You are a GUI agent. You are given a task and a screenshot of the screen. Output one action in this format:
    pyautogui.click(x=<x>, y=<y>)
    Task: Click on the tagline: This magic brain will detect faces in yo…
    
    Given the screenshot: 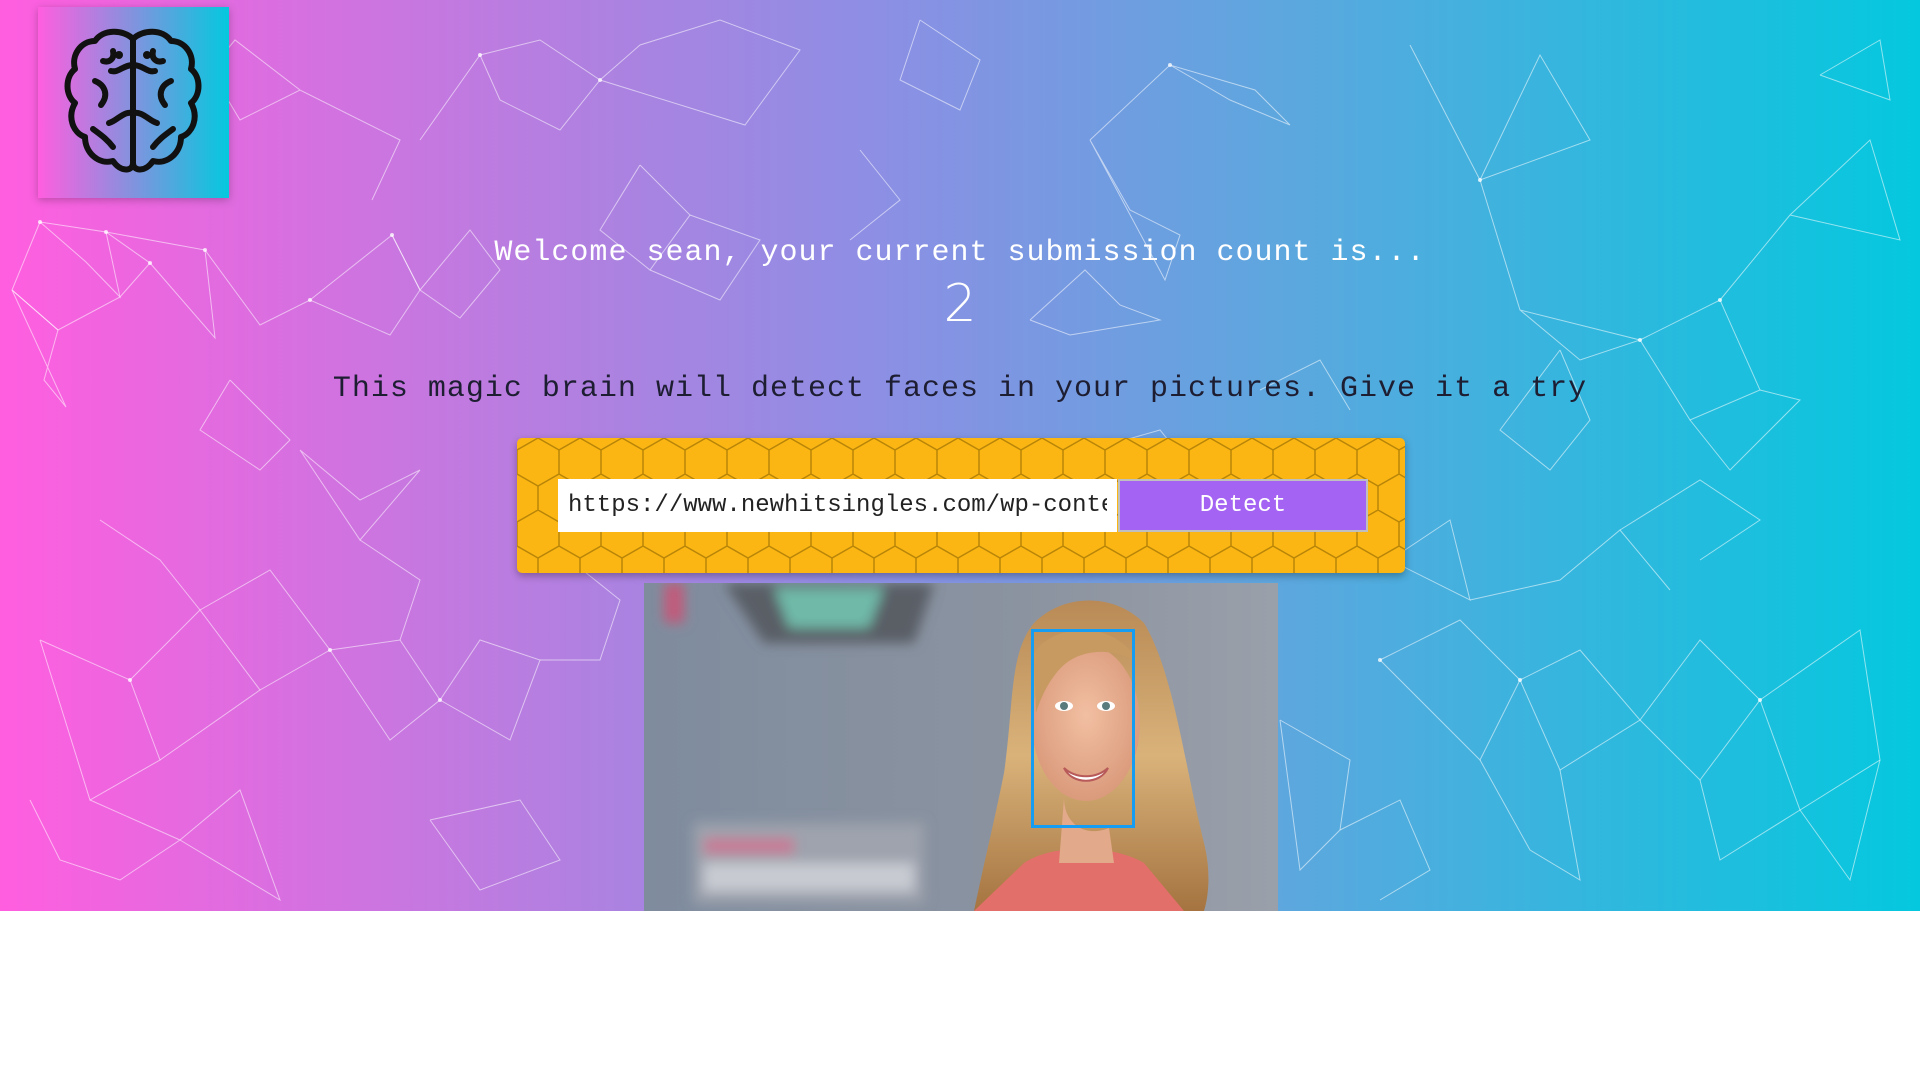 What is the action you would take?
    pyautogui.click(x=960, y=389)
    